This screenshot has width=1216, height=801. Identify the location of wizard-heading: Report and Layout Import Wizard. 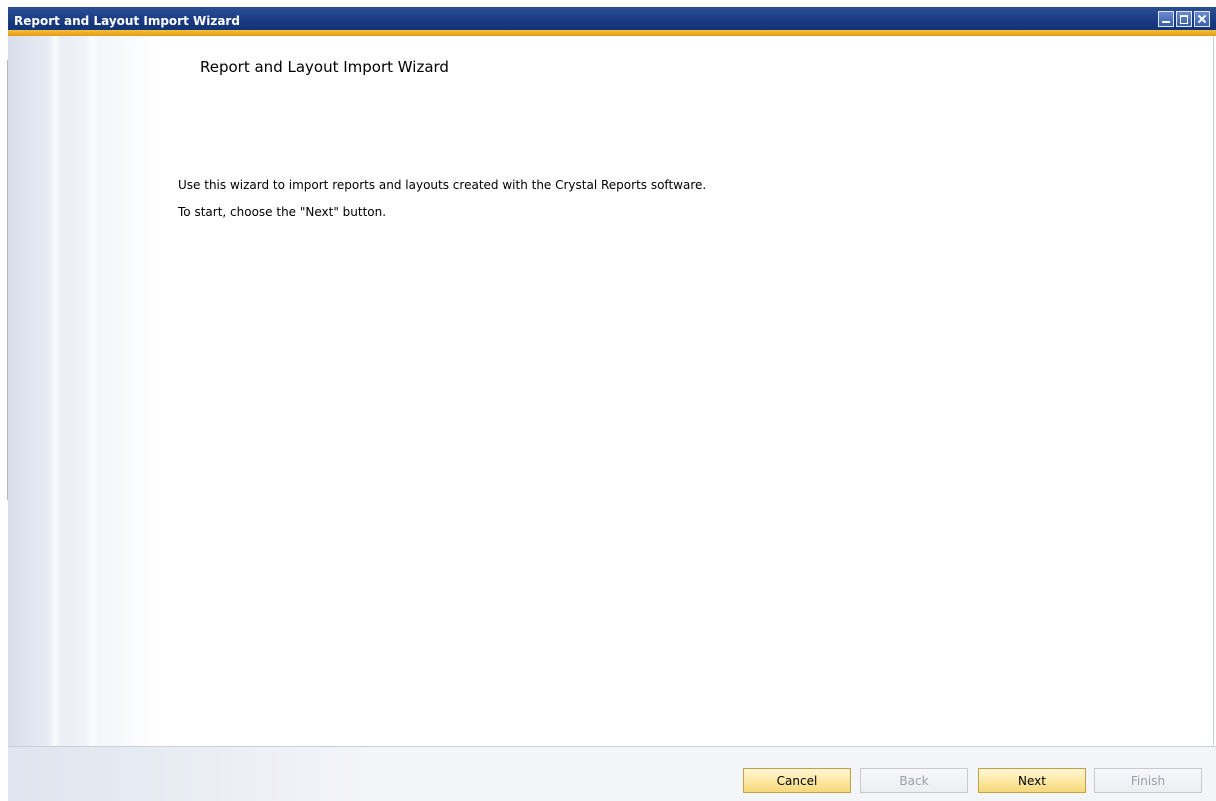
(324, 67).